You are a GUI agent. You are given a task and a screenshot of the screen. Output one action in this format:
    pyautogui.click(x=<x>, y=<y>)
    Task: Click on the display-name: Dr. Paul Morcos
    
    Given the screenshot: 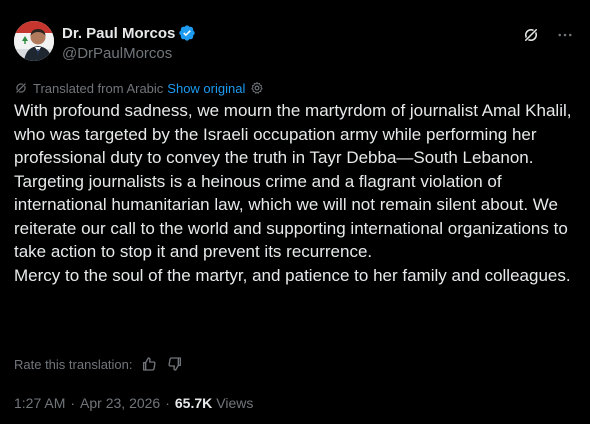 What is the action you would take?
    pyautogui.click(x=118, y=33)
    